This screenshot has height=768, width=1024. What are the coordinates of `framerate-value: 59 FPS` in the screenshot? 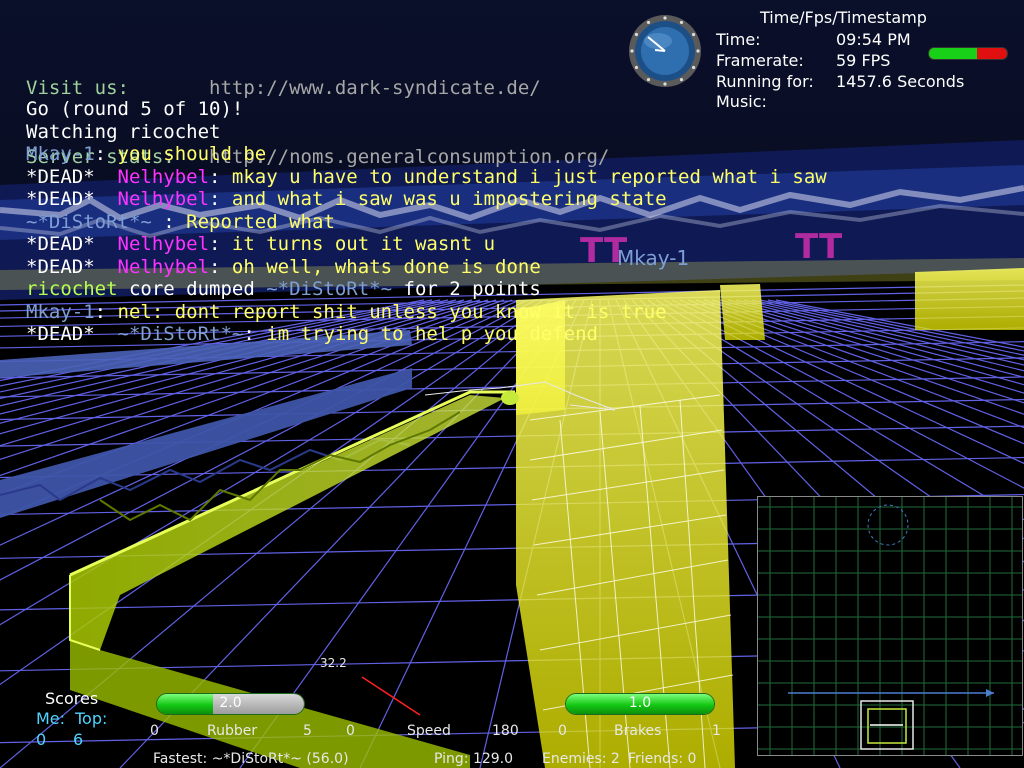 It's located at (863, 60).